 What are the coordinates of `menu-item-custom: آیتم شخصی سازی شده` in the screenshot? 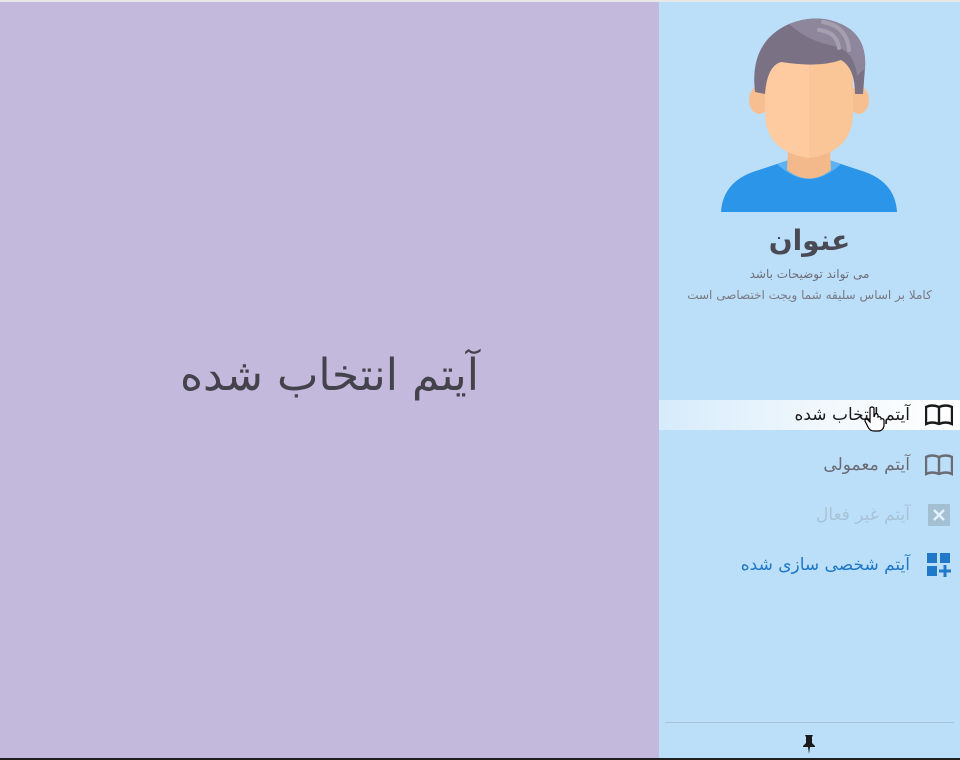 It's located at (809, 565).